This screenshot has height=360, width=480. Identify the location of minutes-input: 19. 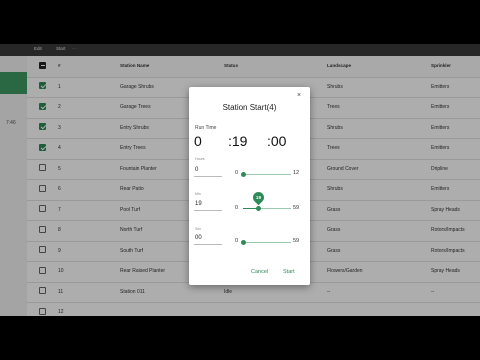
(198, 204).